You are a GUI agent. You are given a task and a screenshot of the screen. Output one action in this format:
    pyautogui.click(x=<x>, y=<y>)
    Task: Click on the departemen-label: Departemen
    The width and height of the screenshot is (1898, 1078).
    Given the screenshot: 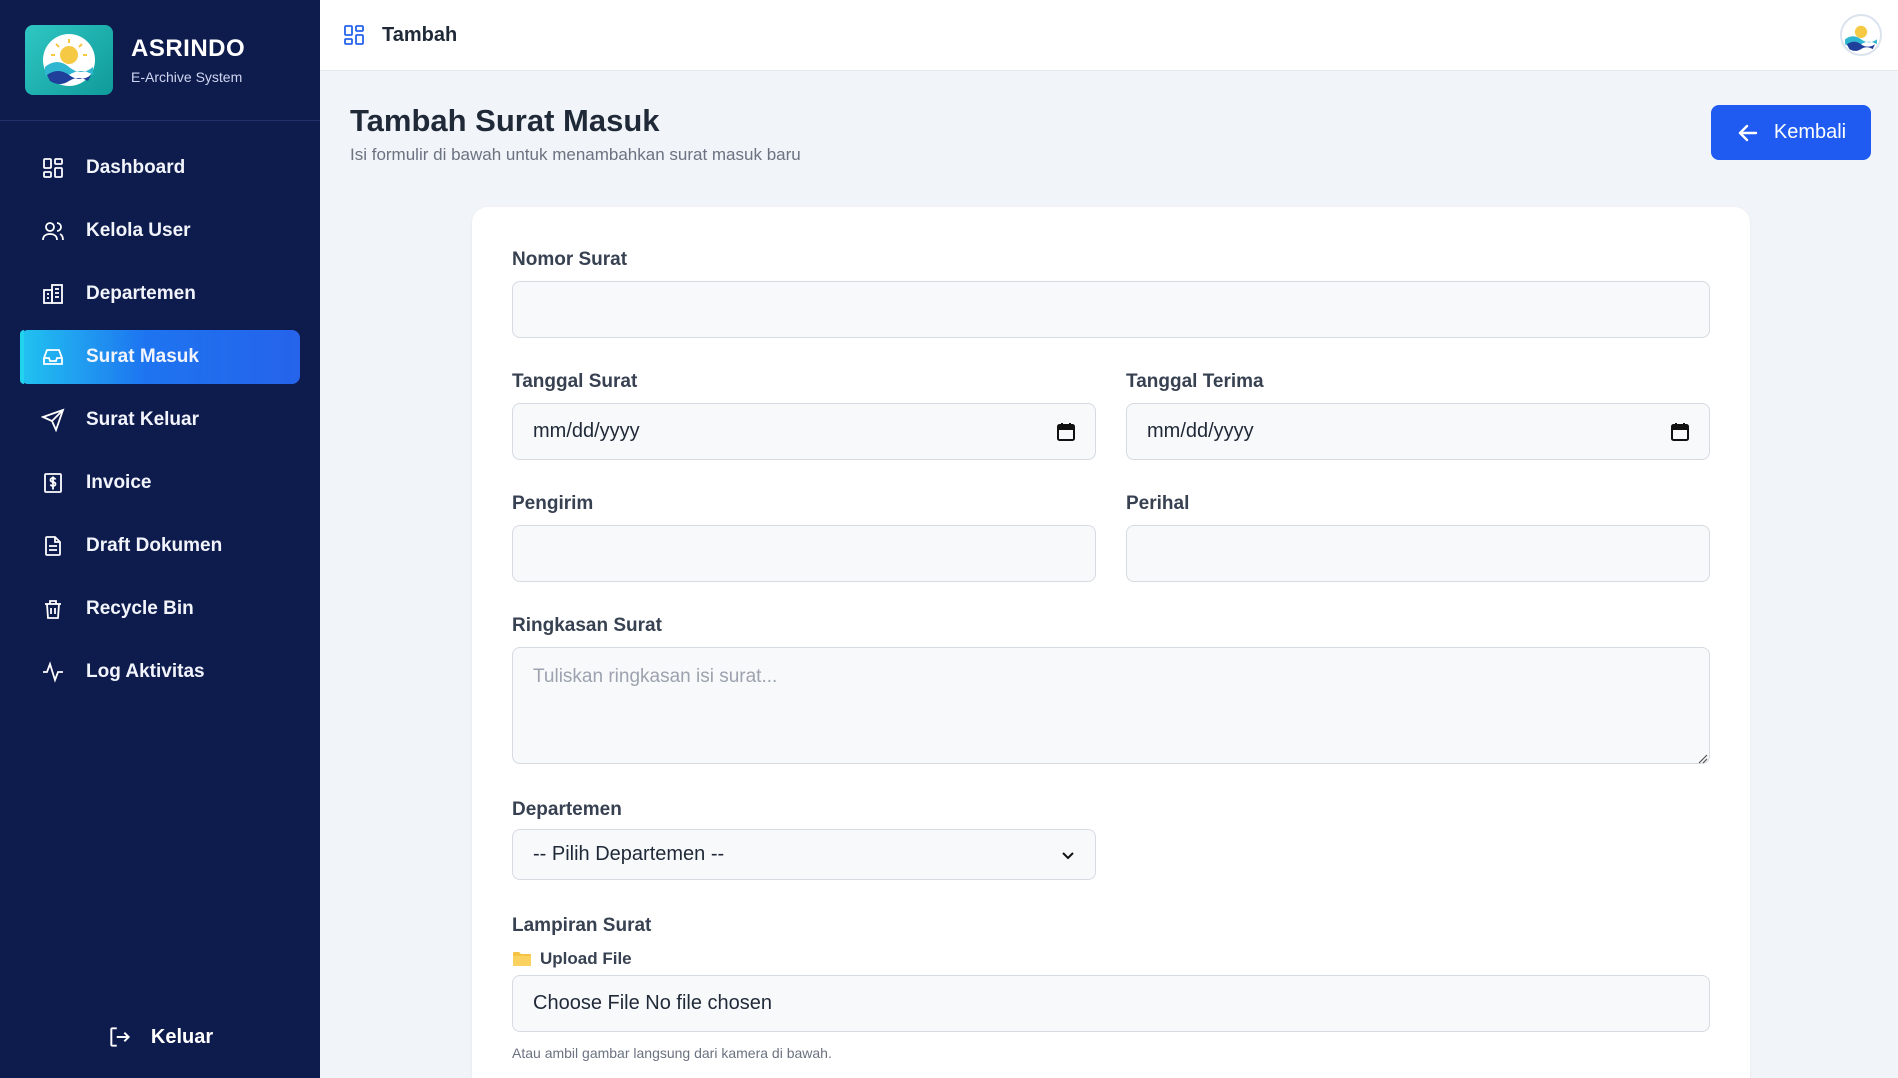 What is the action you would take?
    pyautogui.click(x=567, y=809)
    